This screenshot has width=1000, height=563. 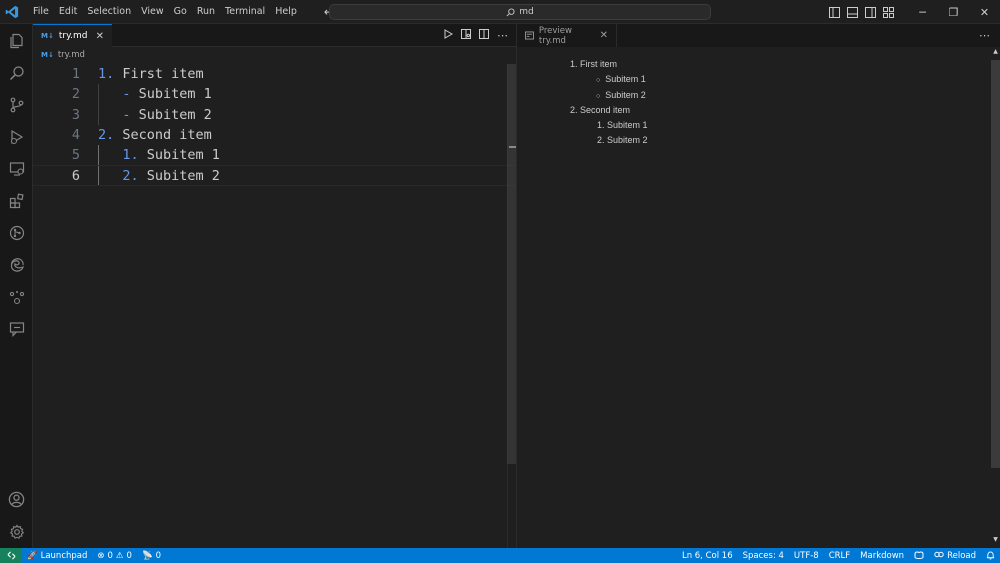 I want to click on menu-go: Go, so click(x=180, y=12).